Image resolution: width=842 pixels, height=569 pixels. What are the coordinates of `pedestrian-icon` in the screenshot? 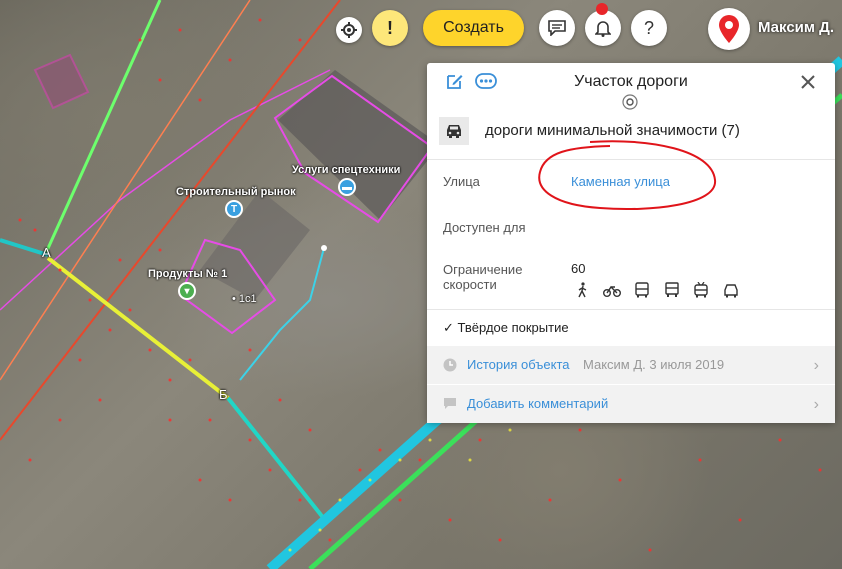 It's located at (582, 290).